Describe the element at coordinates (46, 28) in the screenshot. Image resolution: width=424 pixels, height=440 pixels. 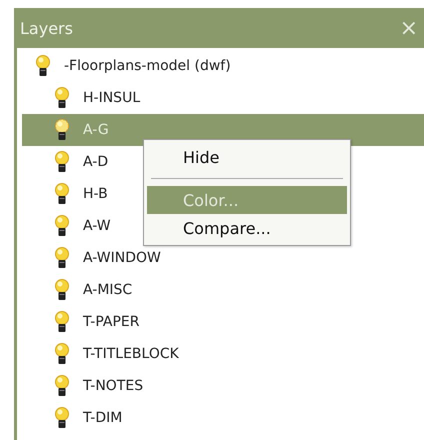
I see `panel-title: Layers` at that location.